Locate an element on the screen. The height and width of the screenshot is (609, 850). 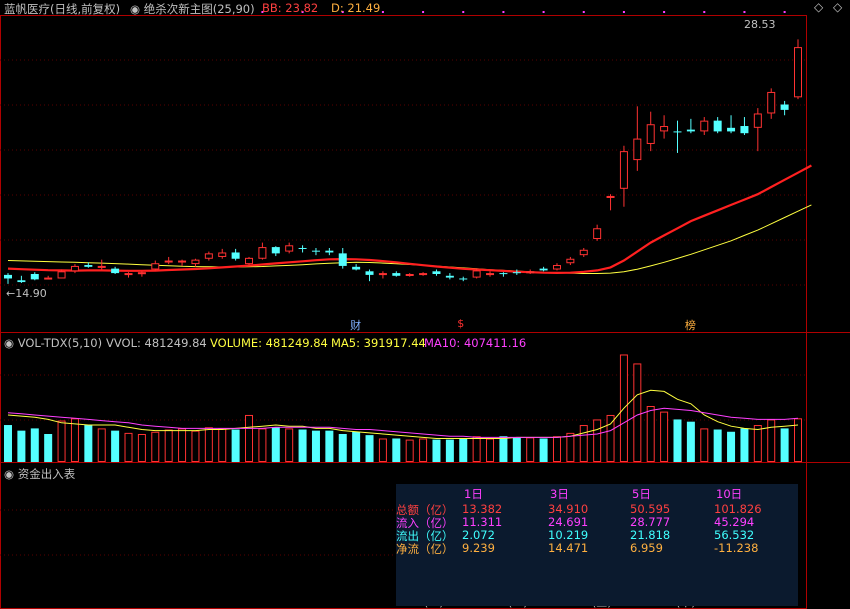
flow-value: 11.311 is located at coordinates (482, 522).